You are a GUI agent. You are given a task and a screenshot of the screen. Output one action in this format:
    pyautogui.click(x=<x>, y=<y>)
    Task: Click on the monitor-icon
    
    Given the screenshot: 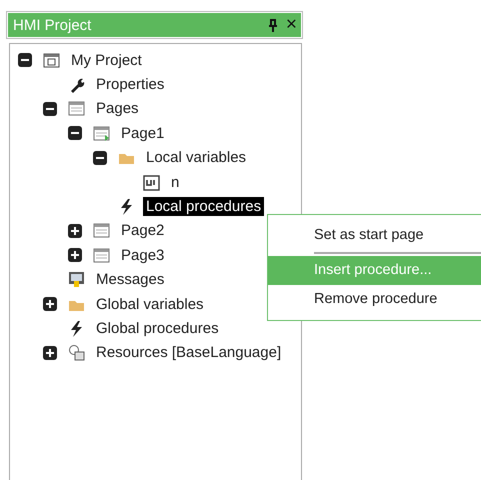 What is the action you would take?
    pyautogui.click(x=76, y=279)
    